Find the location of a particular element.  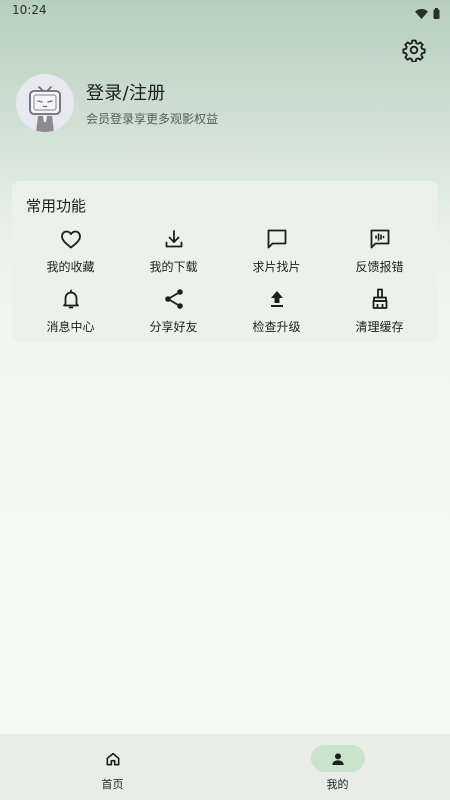

gear-icon is located at coordinates (414, 51).